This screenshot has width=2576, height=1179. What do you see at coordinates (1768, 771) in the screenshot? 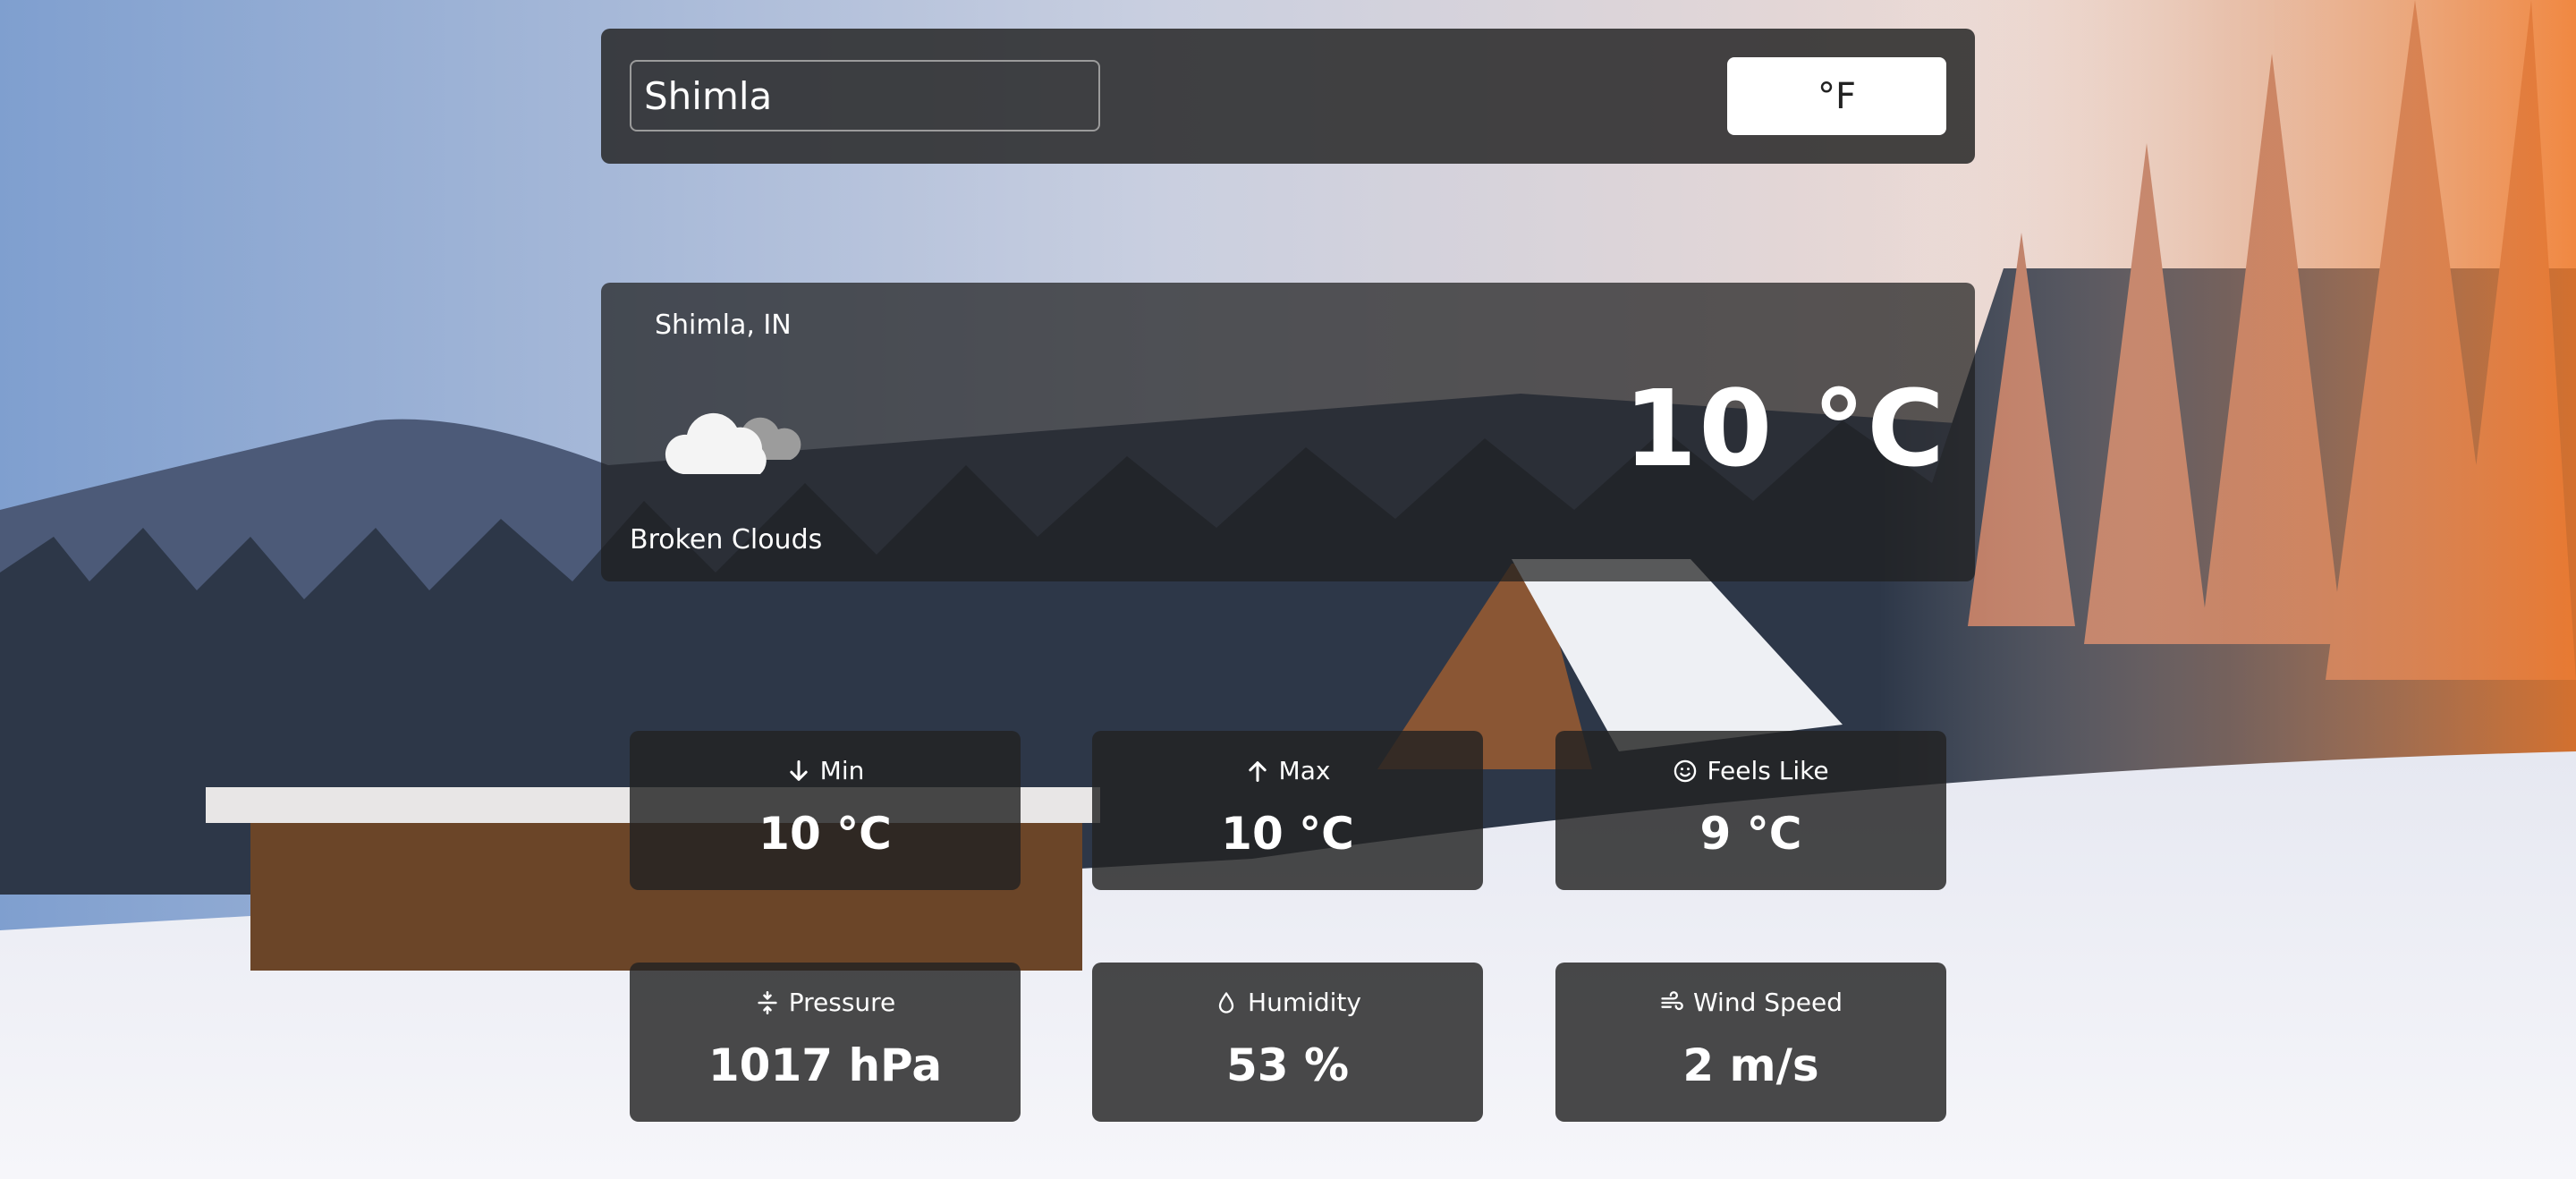
I see `feels-like-label: Feels Like` at bounding box center [1768, 771].